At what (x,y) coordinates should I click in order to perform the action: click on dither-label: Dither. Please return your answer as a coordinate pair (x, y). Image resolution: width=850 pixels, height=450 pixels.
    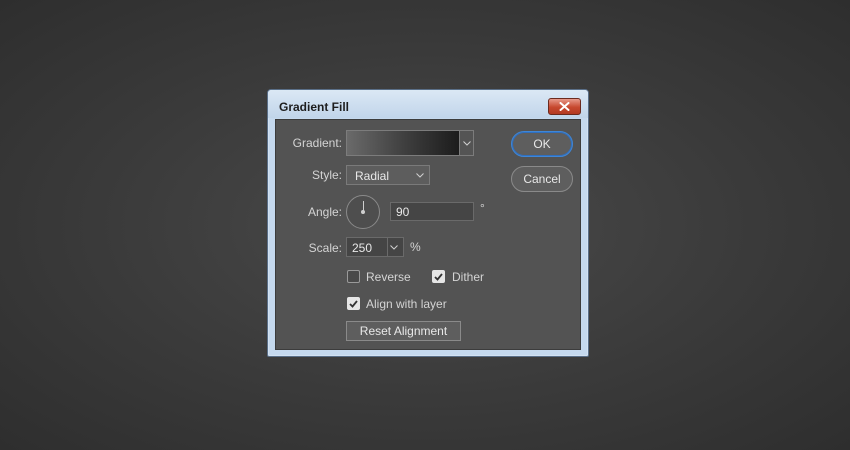
    Looking at the image, I should click on (468, 277).